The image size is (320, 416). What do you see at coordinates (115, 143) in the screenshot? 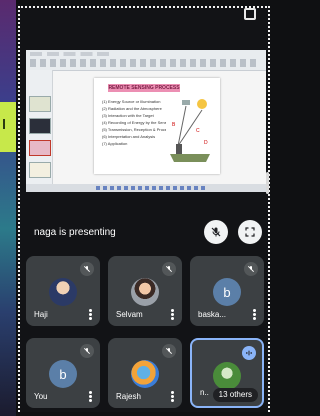
I see `slide-bullet: (7) Application` at bounding box center [115, 143].